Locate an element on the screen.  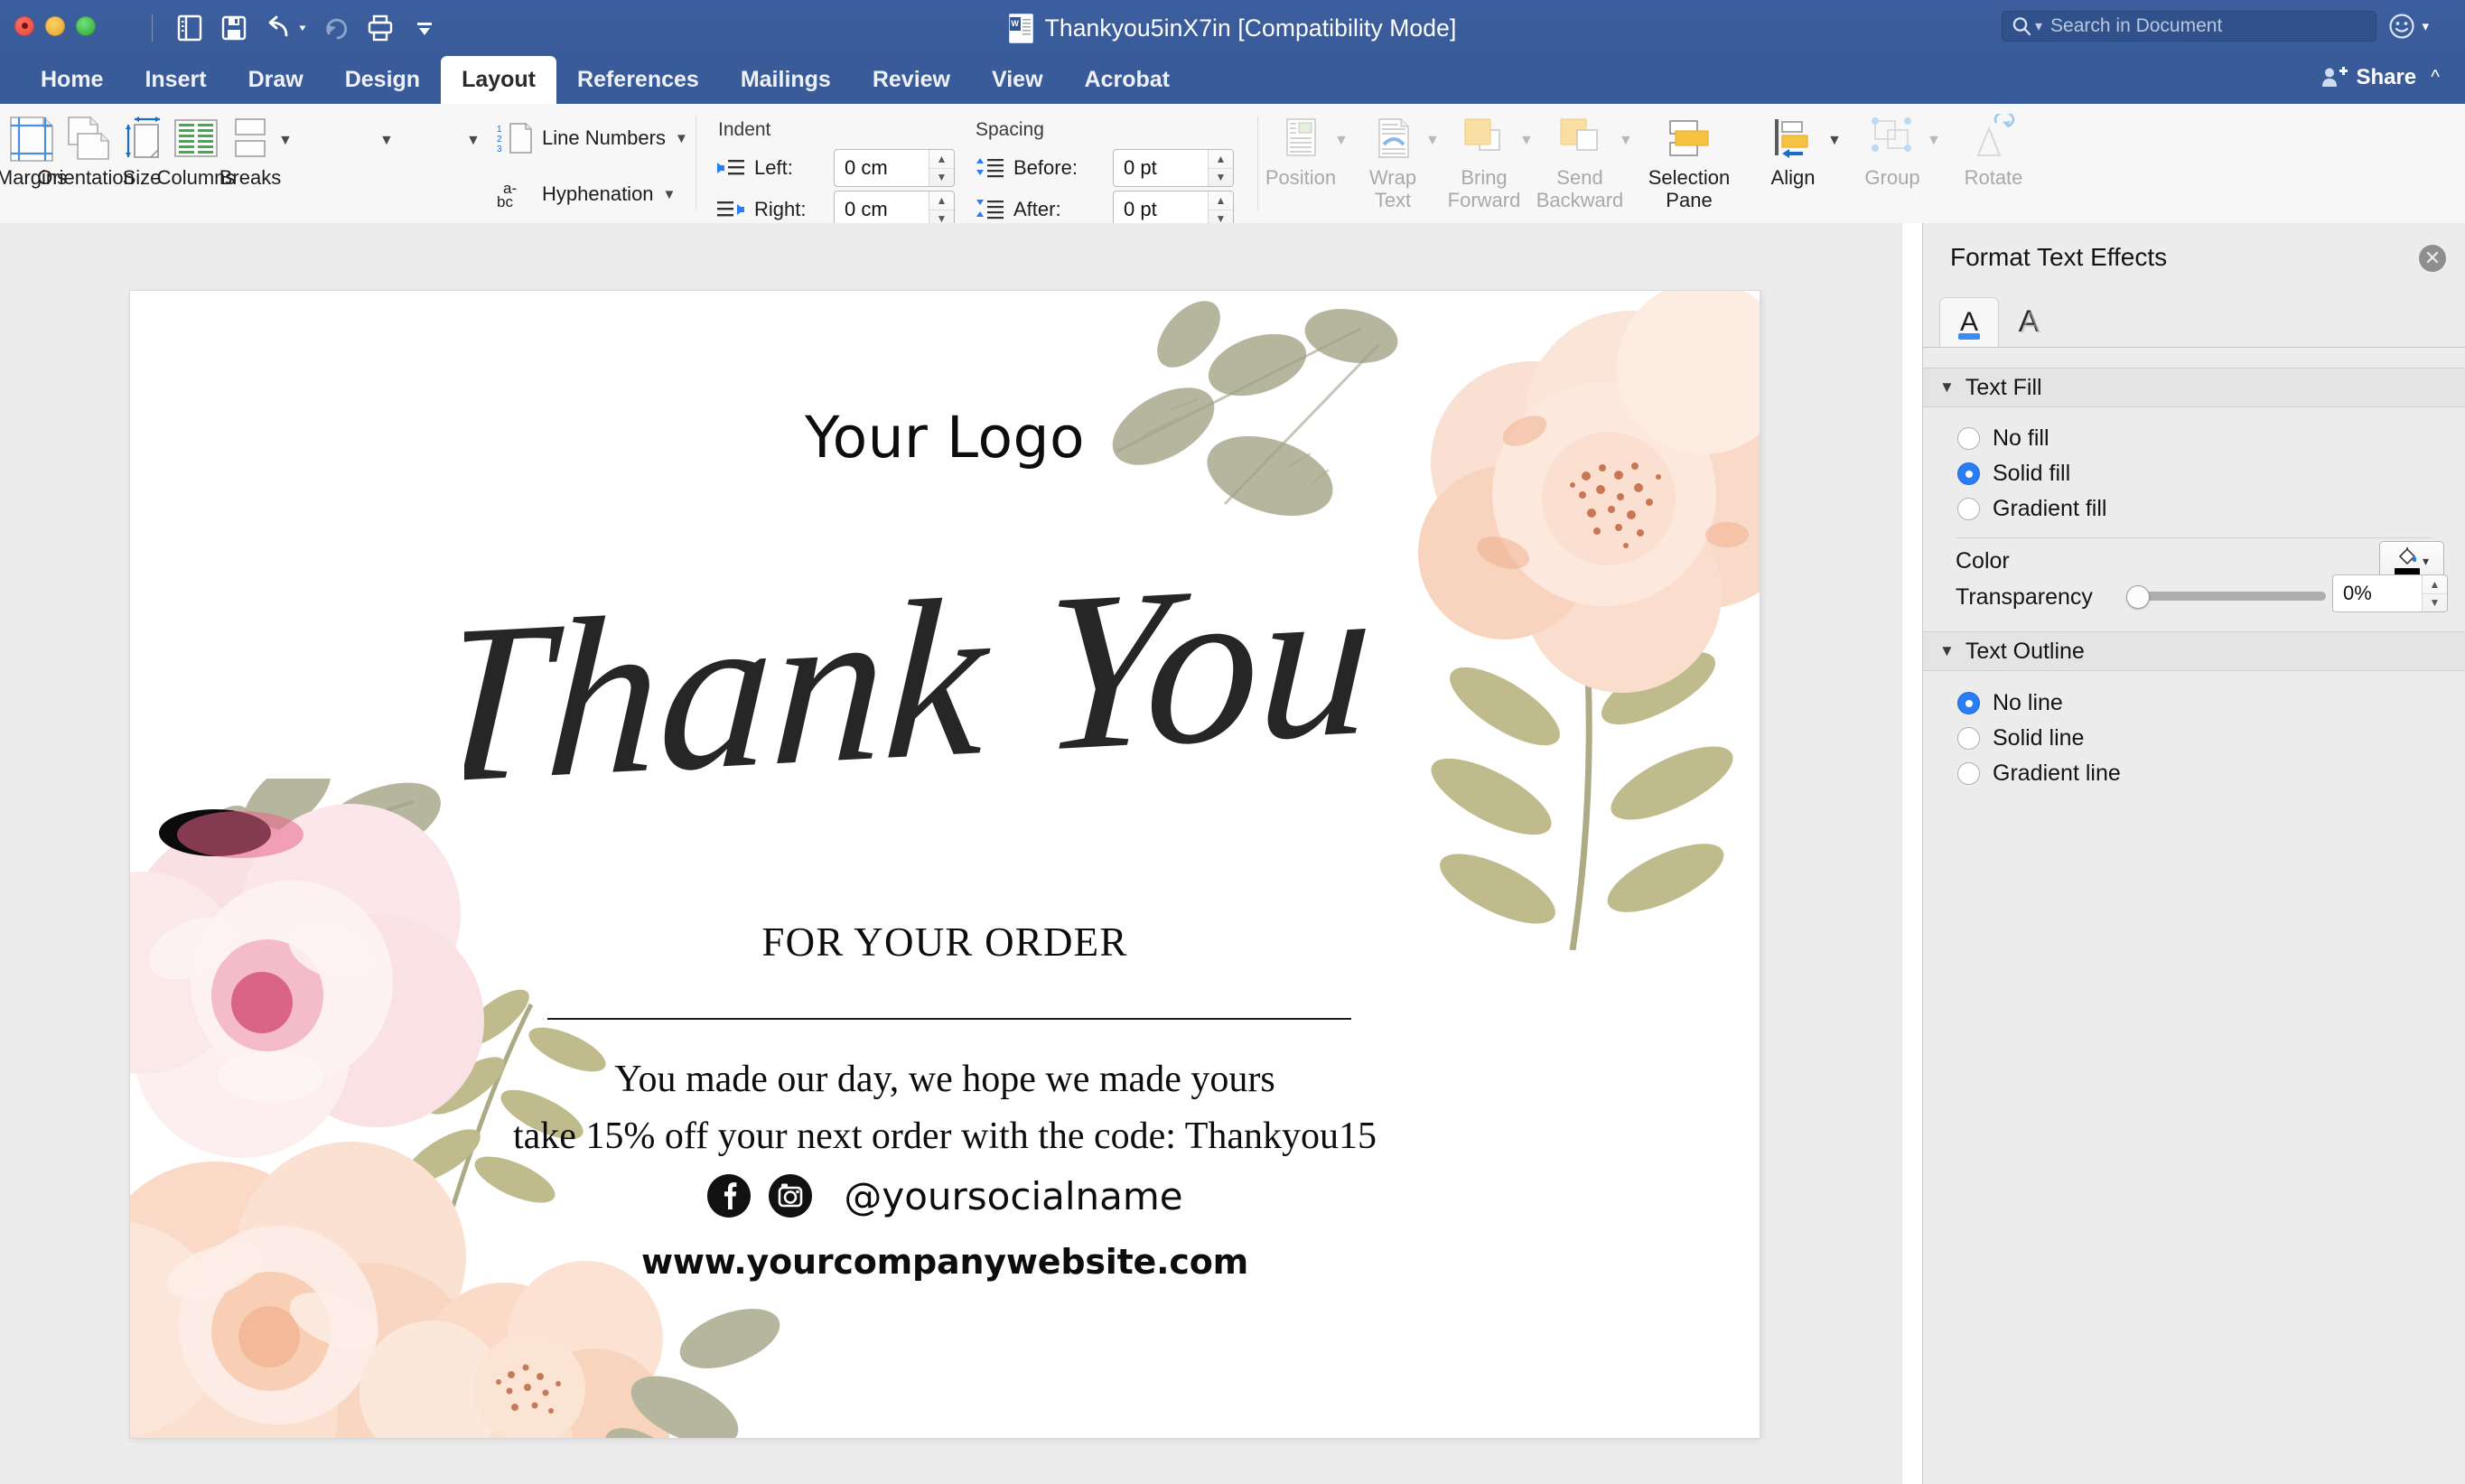
tab-mailings: Mailings is located at coordinates (786, 80).